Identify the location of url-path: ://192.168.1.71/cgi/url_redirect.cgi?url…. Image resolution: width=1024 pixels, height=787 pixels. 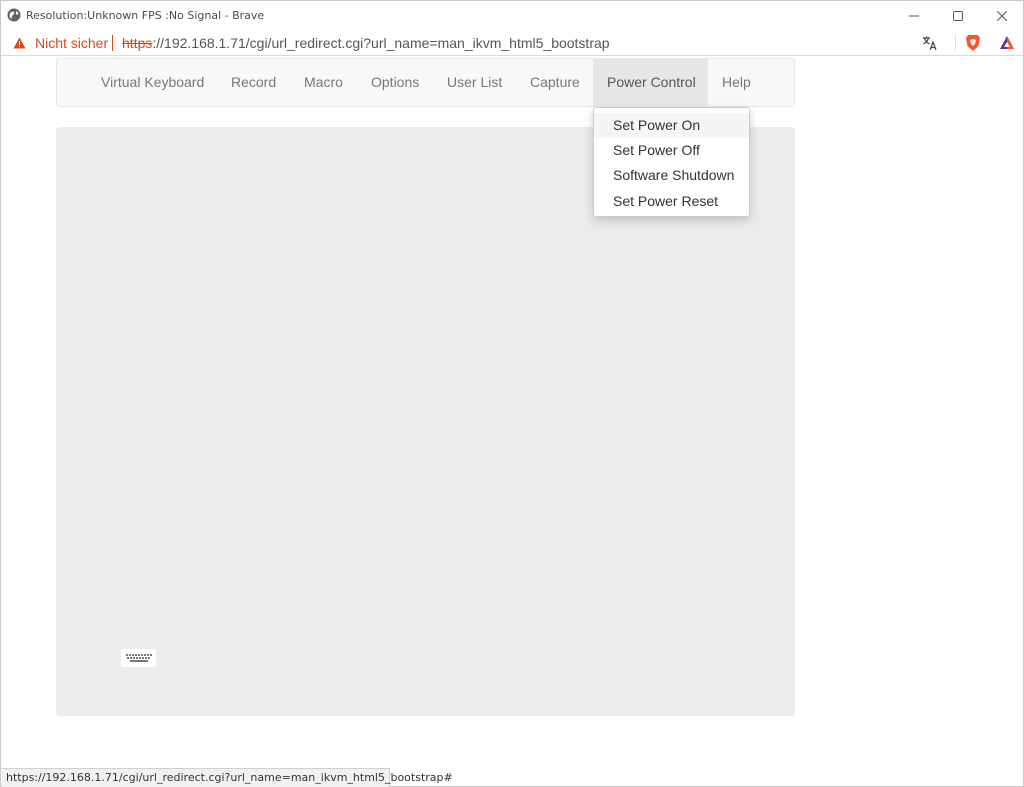
(381, 43).